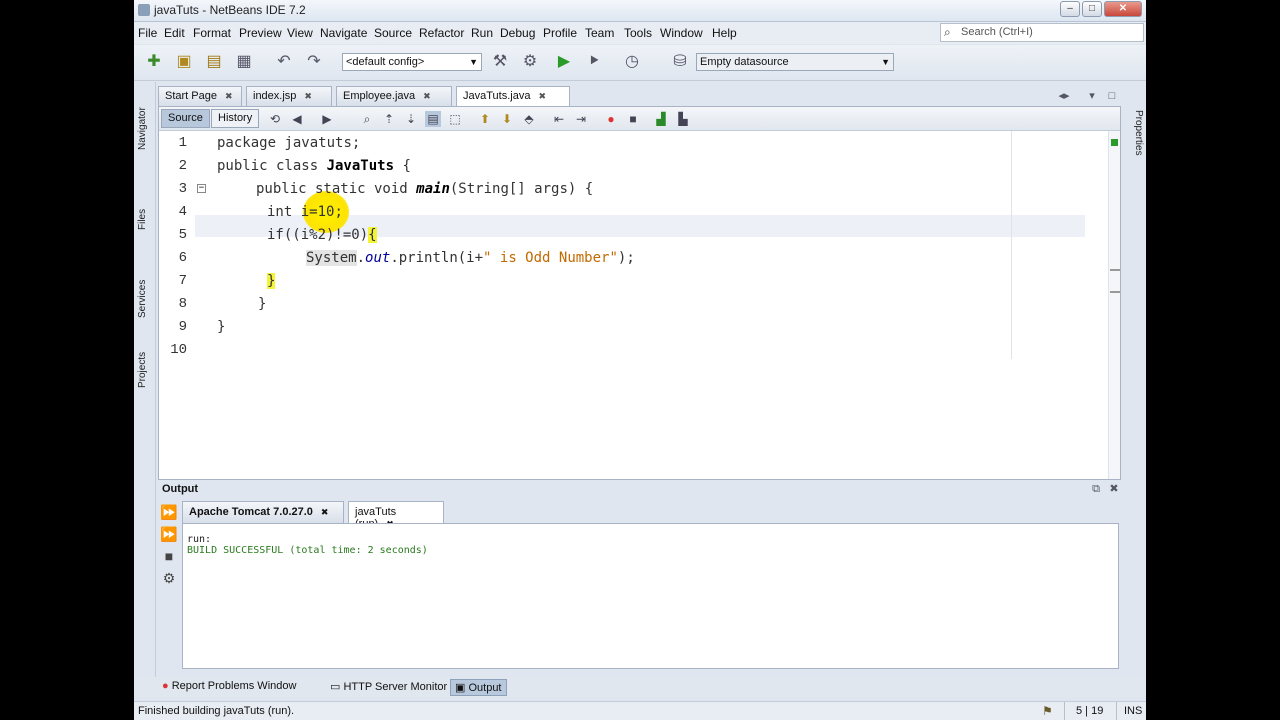  What do you see at coordinates (517, 33) in the screenshot?
I see `menu-debug: Debug` at bounding box center [517, 33].